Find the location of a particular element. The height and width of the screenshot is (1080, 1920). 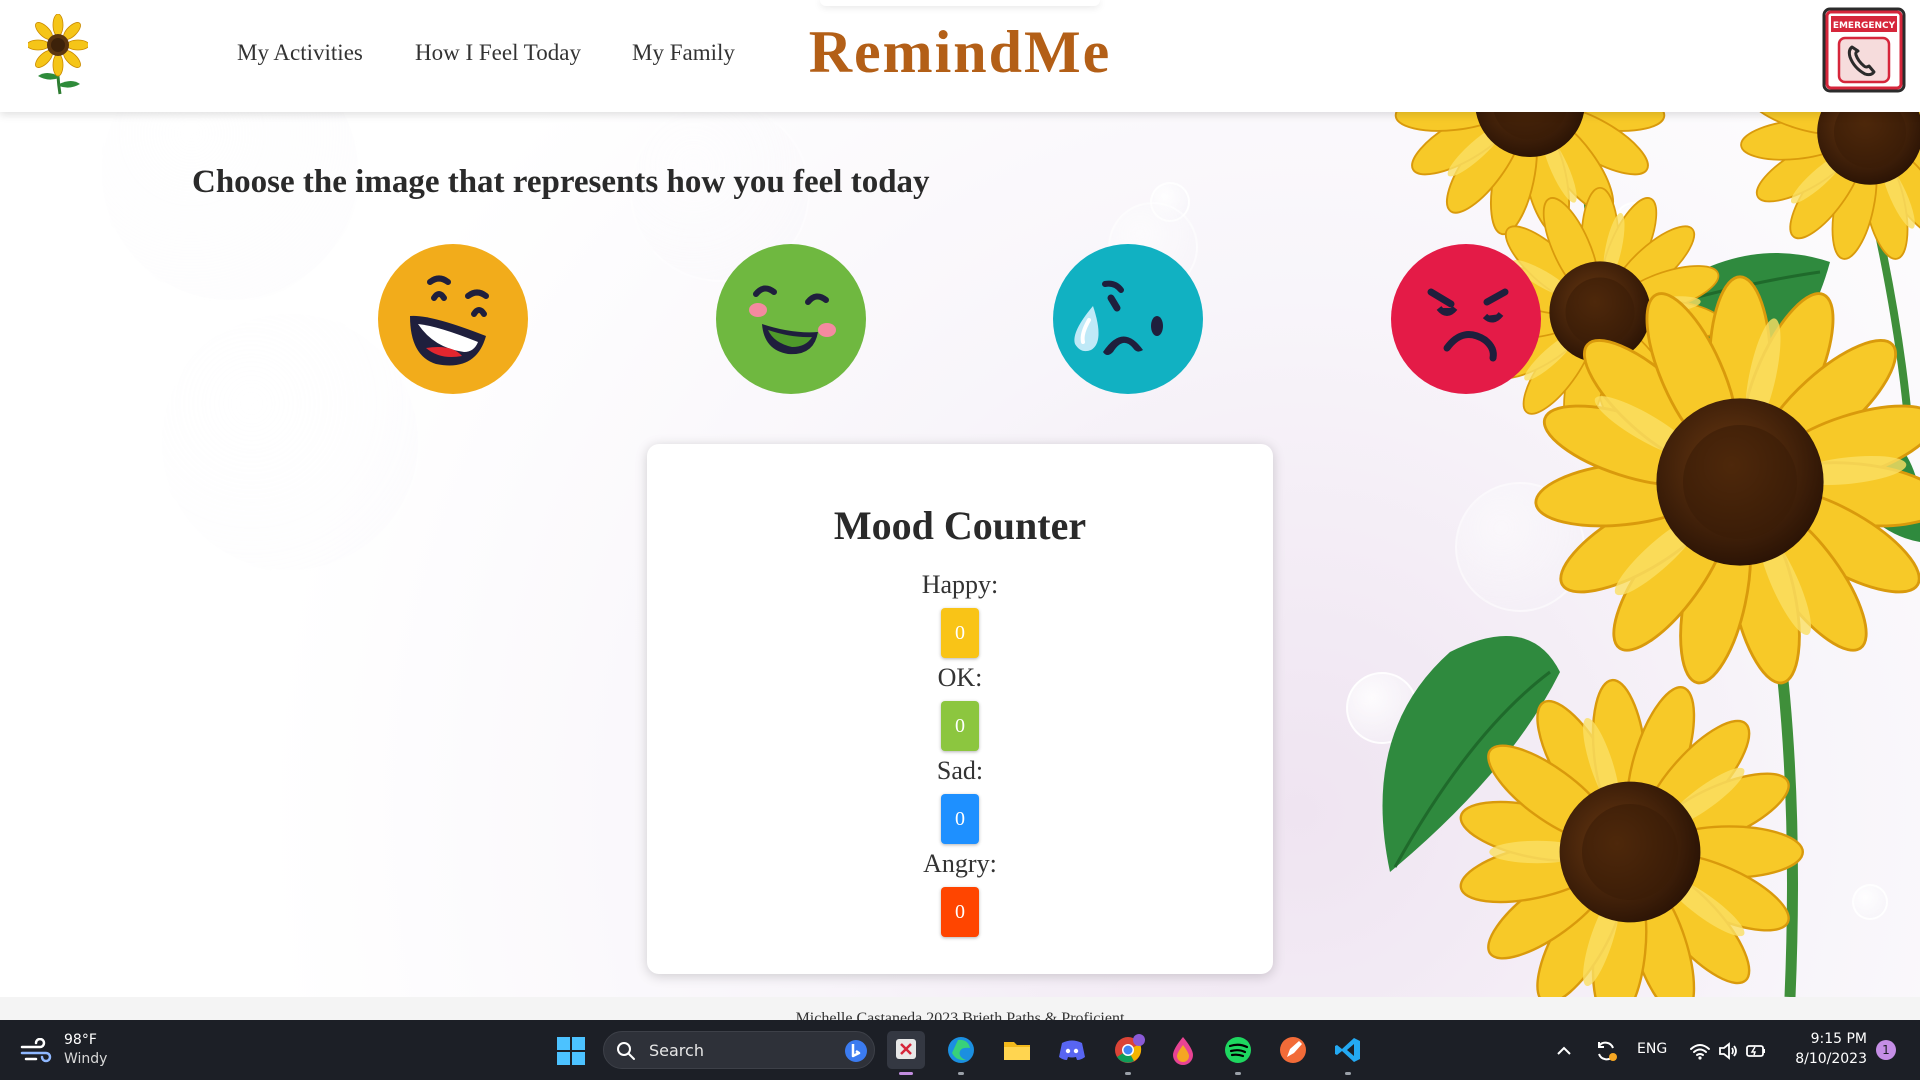

pen-icon is located at coordinates (1293, 1050).